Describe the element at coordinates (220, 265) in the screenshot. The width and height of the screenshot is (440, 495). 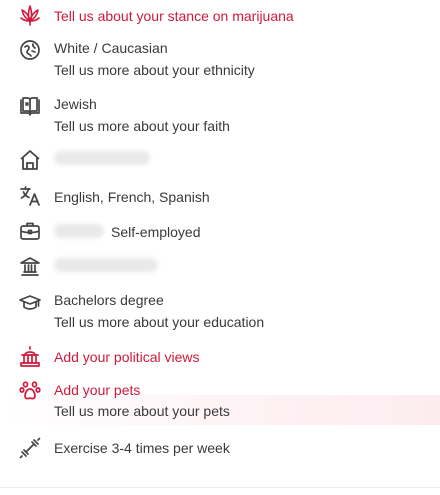
I see `row-school` at that location.